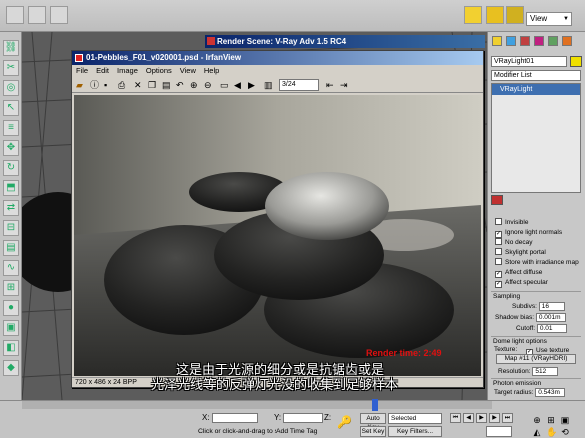  What do you see at coordinates (553, 41) in the screenshot?
I see `display-tab-icon` at bounding box center [553, 41].